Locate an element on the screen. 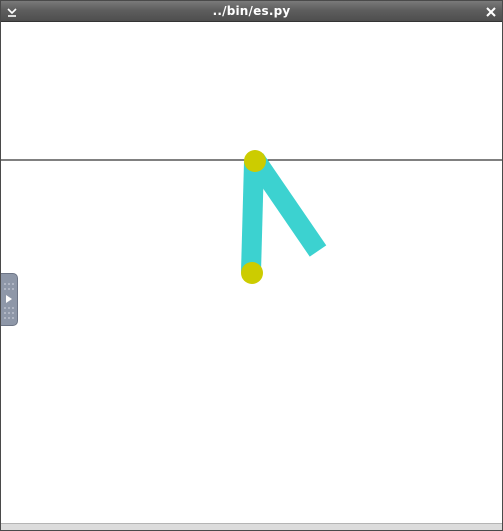  side-panel-handle is located at coordinates (9, 299).